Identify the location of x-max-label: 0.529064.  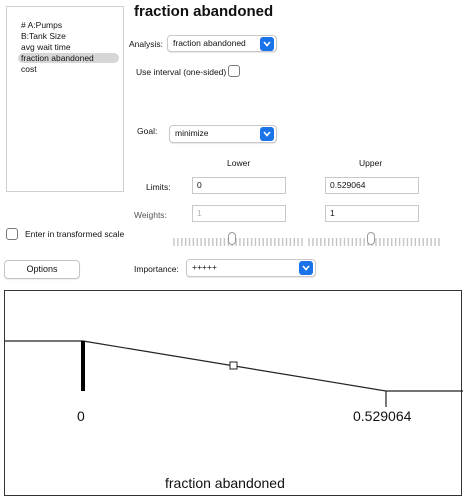
(382, 416).